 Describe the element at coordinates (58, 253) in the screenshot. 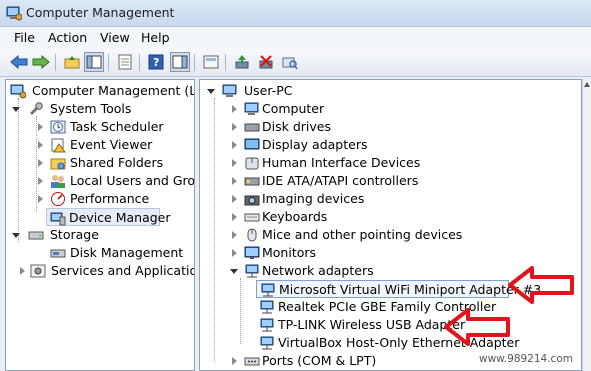

I see `disk-management-icon` at that location.